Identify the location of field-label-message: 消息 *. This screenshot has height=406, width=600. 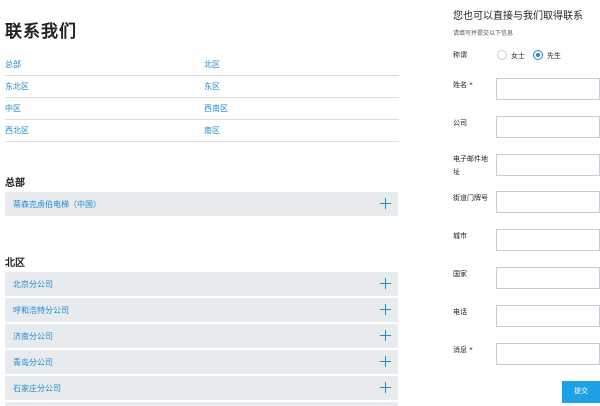
(463, 350).